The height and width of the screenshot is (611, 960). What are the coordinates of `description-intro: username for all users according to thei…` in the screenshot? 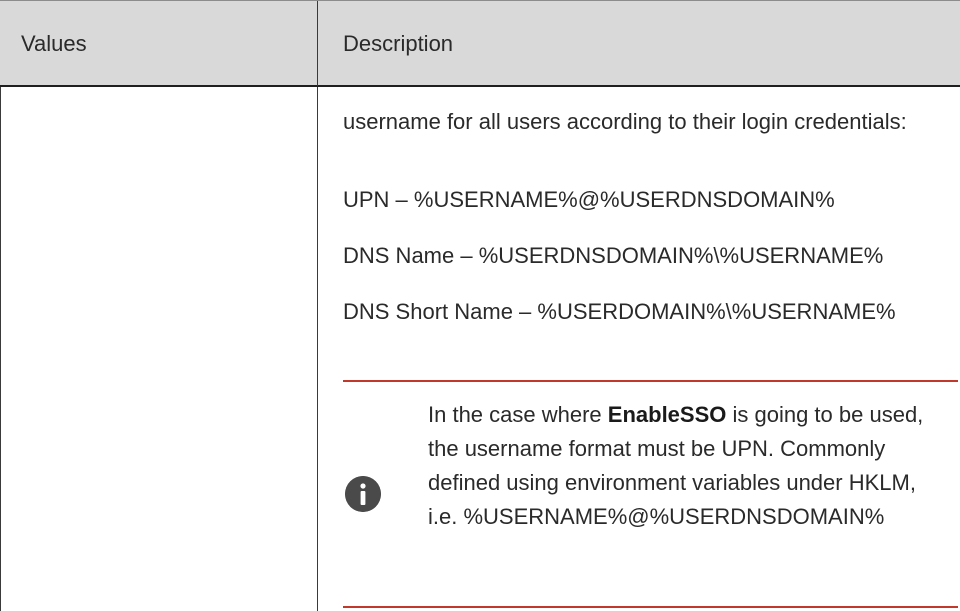 It's located at (625, 121).